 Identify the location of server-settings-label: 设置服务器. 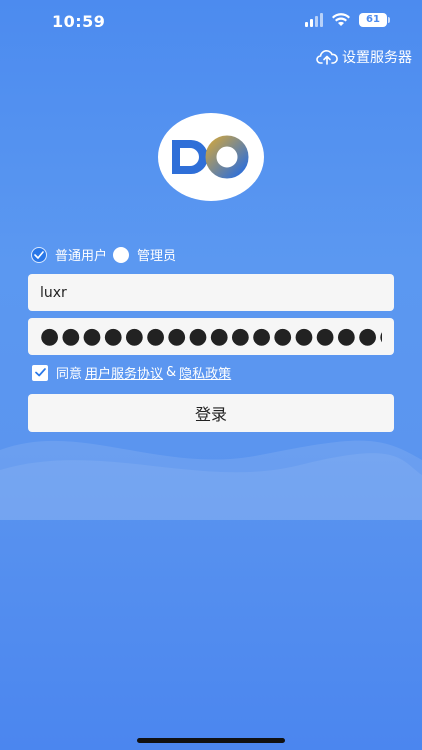
(377, 58).